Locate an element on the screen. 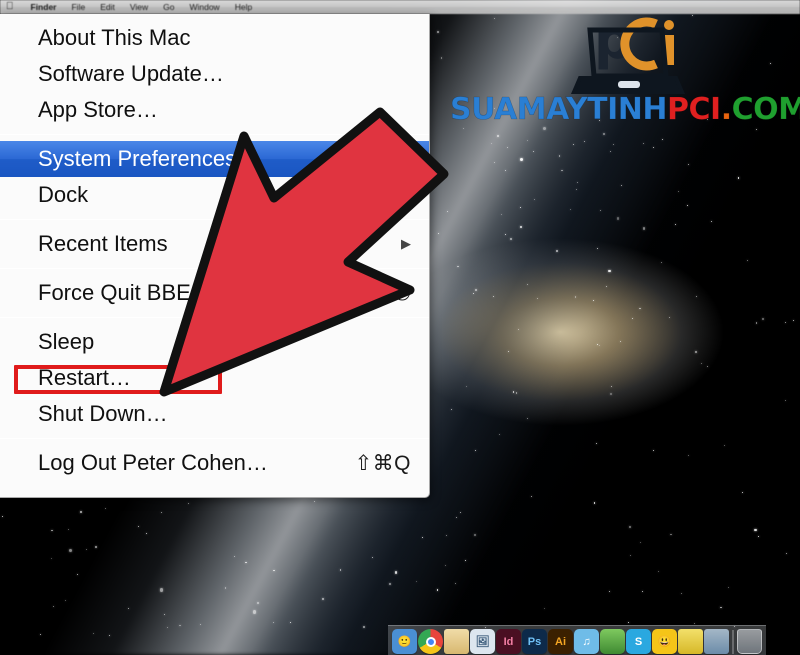  menu-item-about-this-mac: About This Mac is located at coordinates (214, 38).